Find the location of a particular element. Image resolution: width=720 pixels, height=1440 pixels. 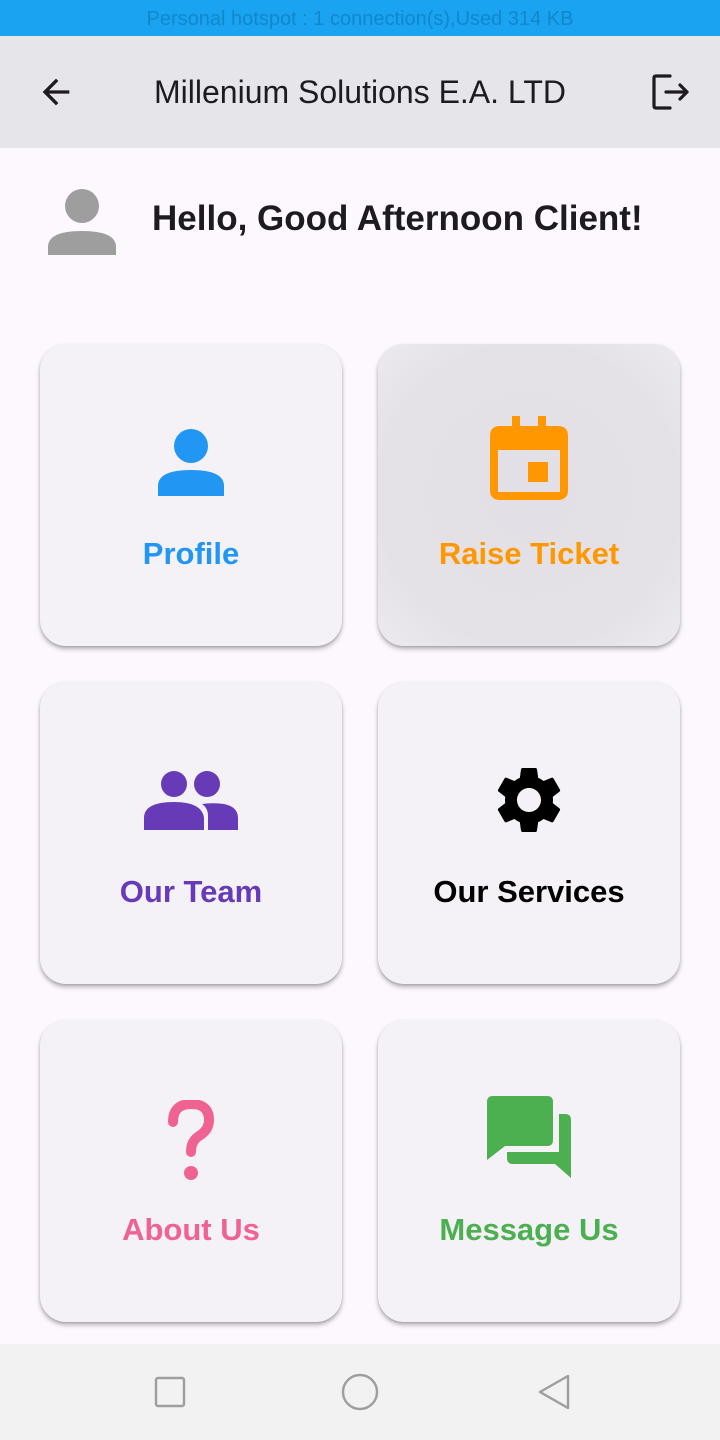

about-us-label: About Us is located at coordinates (191, 1229).